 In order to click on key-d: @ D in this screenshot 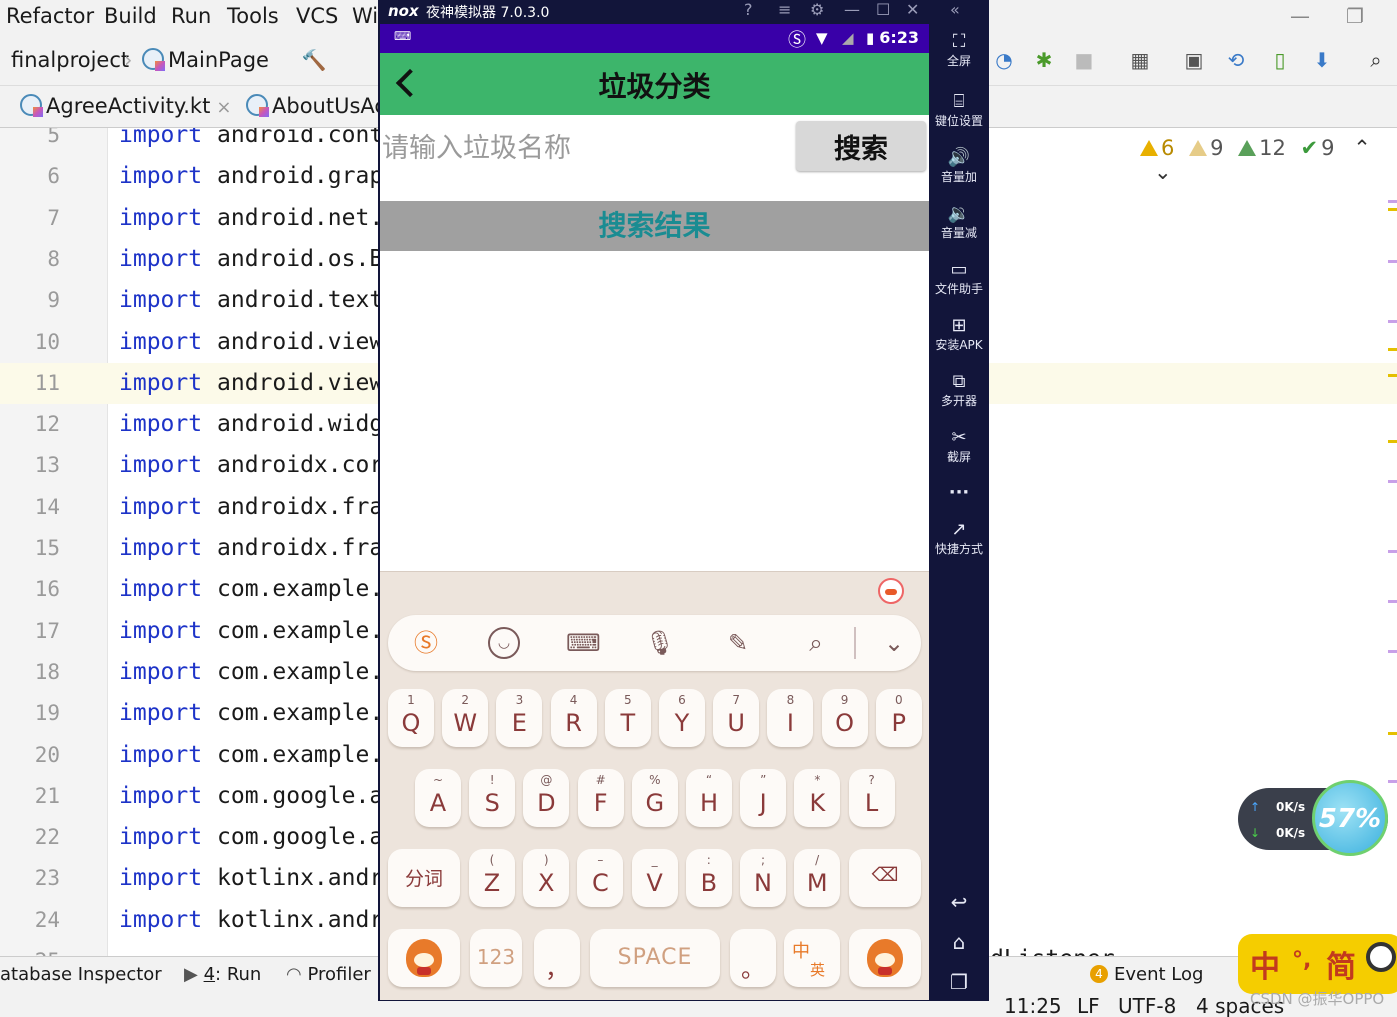, I will do `click(546, 798)`.